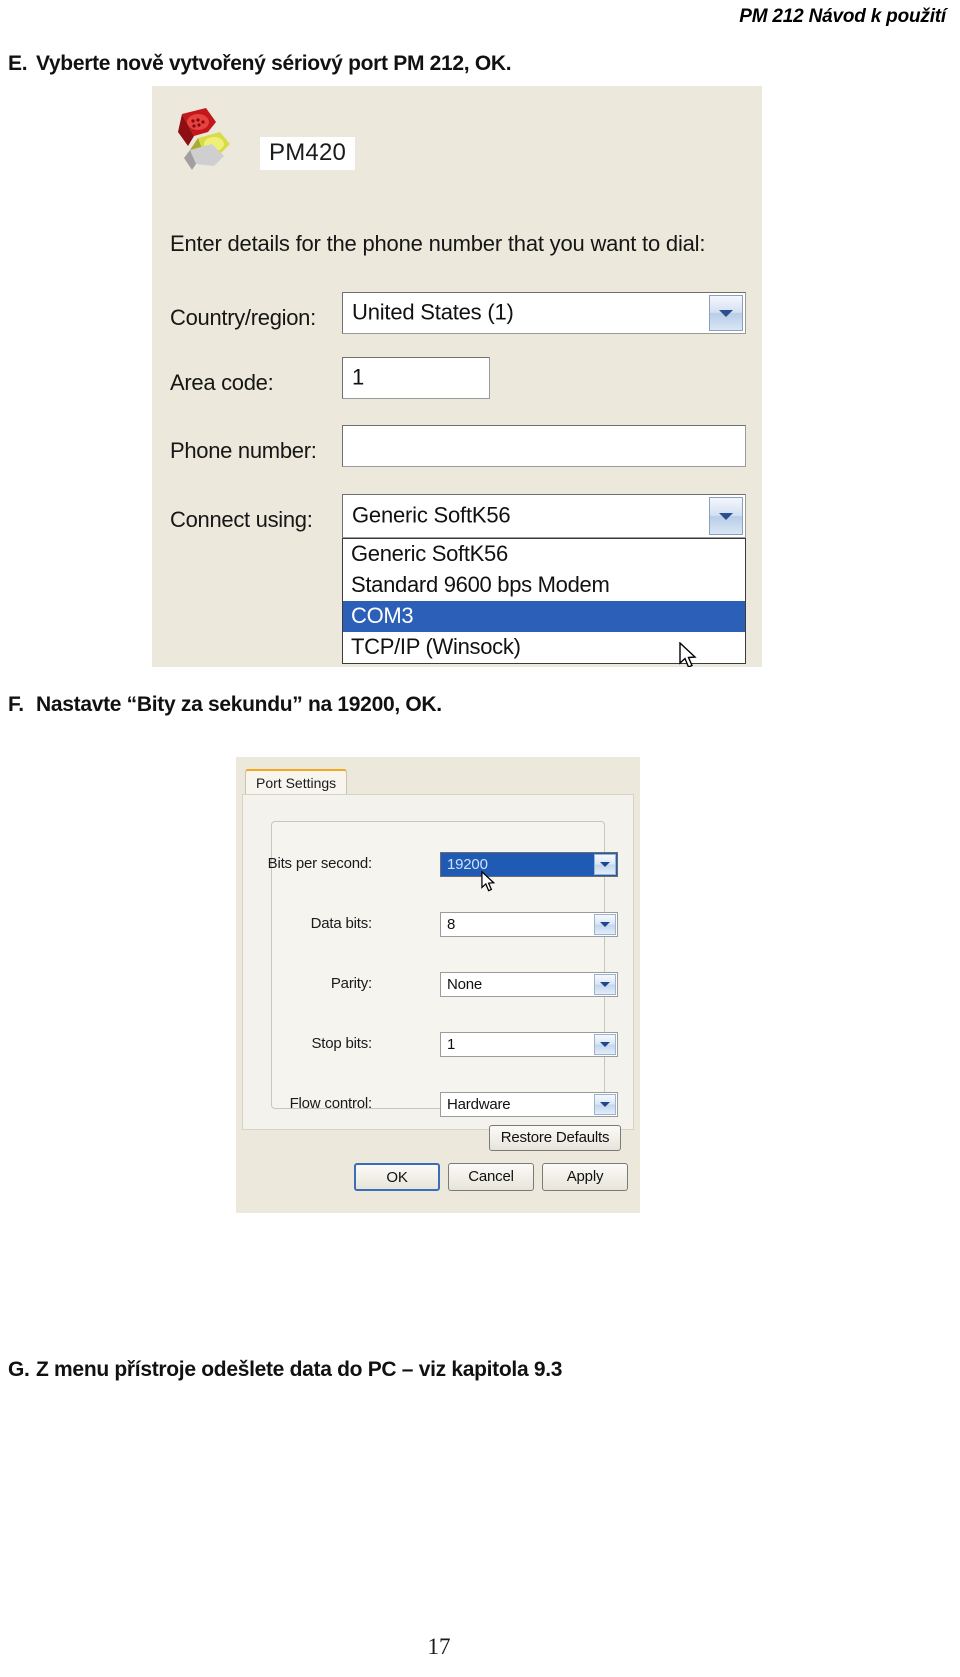 The image size is (960, 1677). Describe the element at coordinates (544, 446) in the screenshot. I see `phone-number-input` at that location.